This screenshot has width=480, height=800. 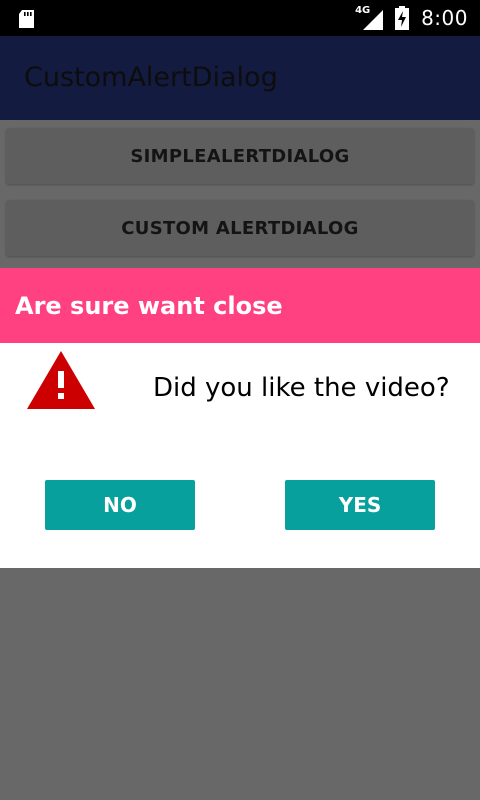 I want to click on status-time: 8:00, so click(x=444, y=18).